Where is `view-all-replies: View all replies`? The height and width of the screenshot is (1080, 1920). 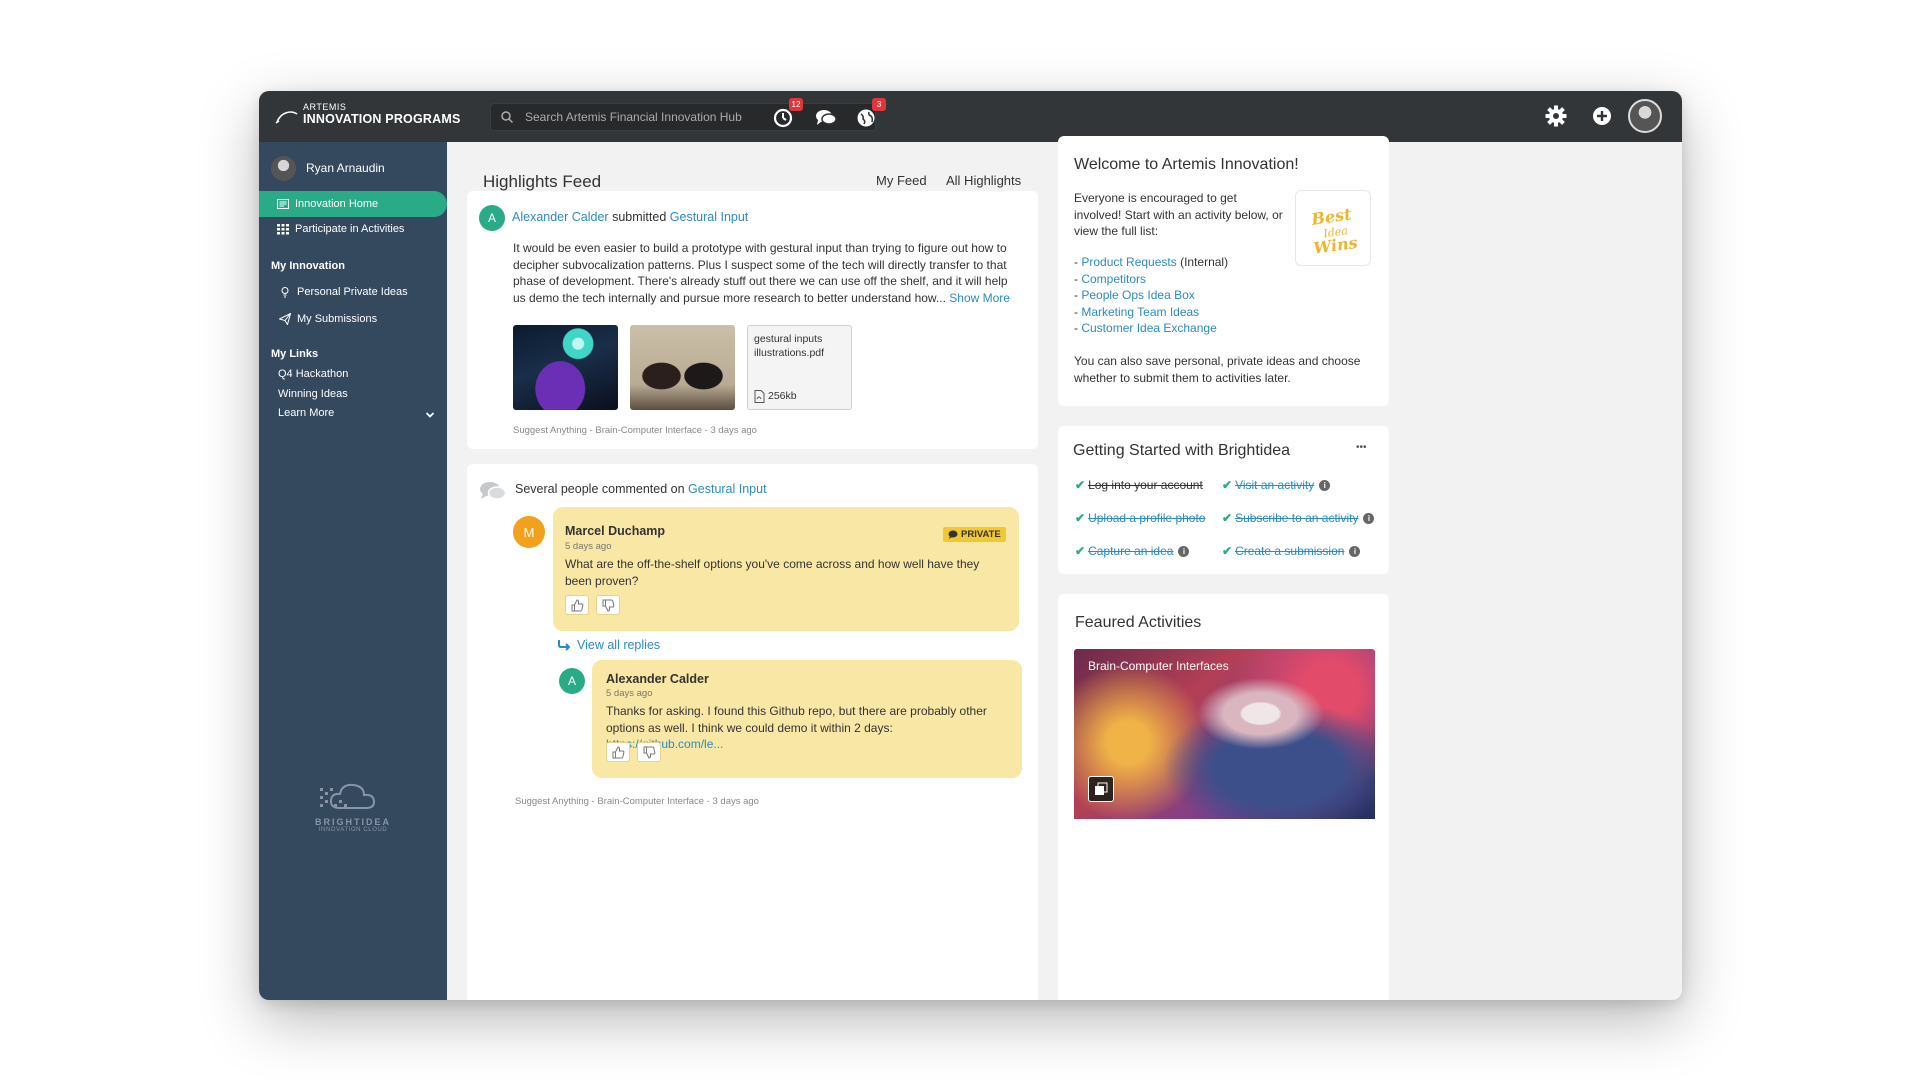
view-all-replies: View all replies is located at coordinates (608, 645).